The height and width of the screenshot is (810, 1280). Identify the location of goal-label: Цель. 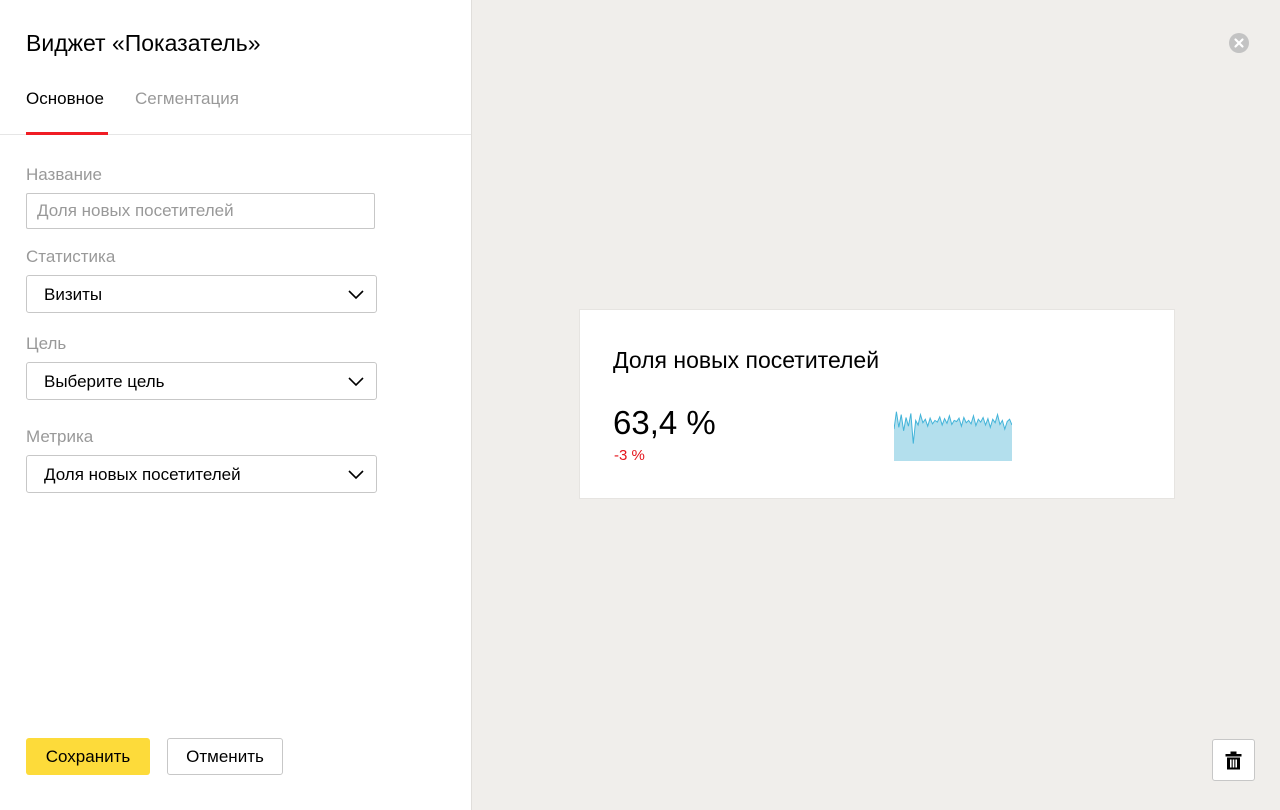
(46, 343).